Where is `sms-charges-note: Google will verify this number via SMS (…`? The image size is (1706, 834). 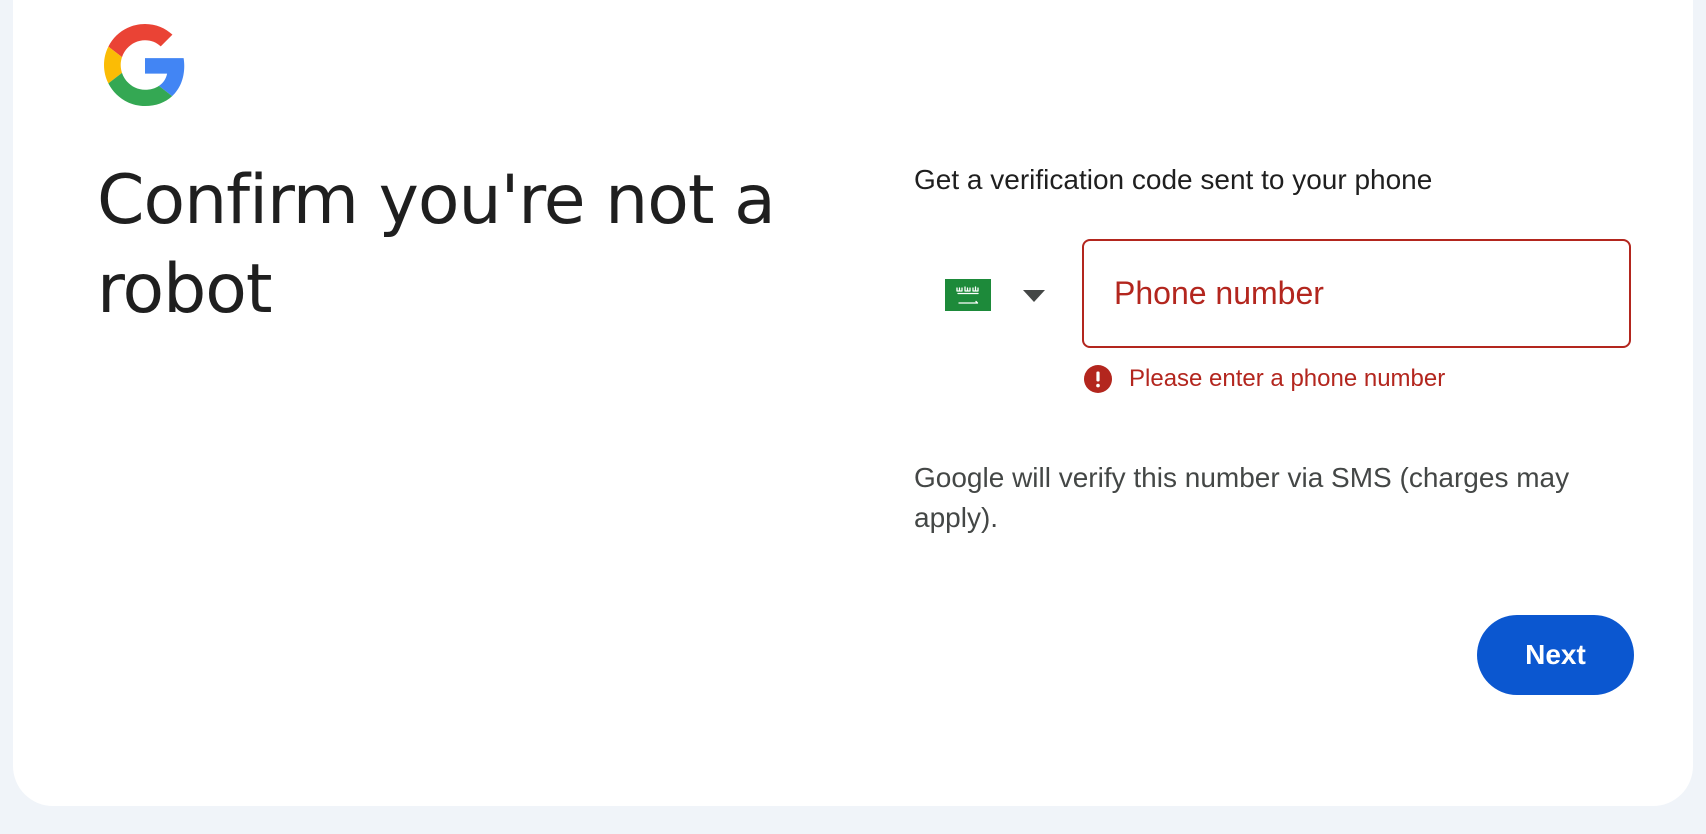 sms-charges-note: Google will verify this number via SMS (… is located at coordinates (1242, 497).